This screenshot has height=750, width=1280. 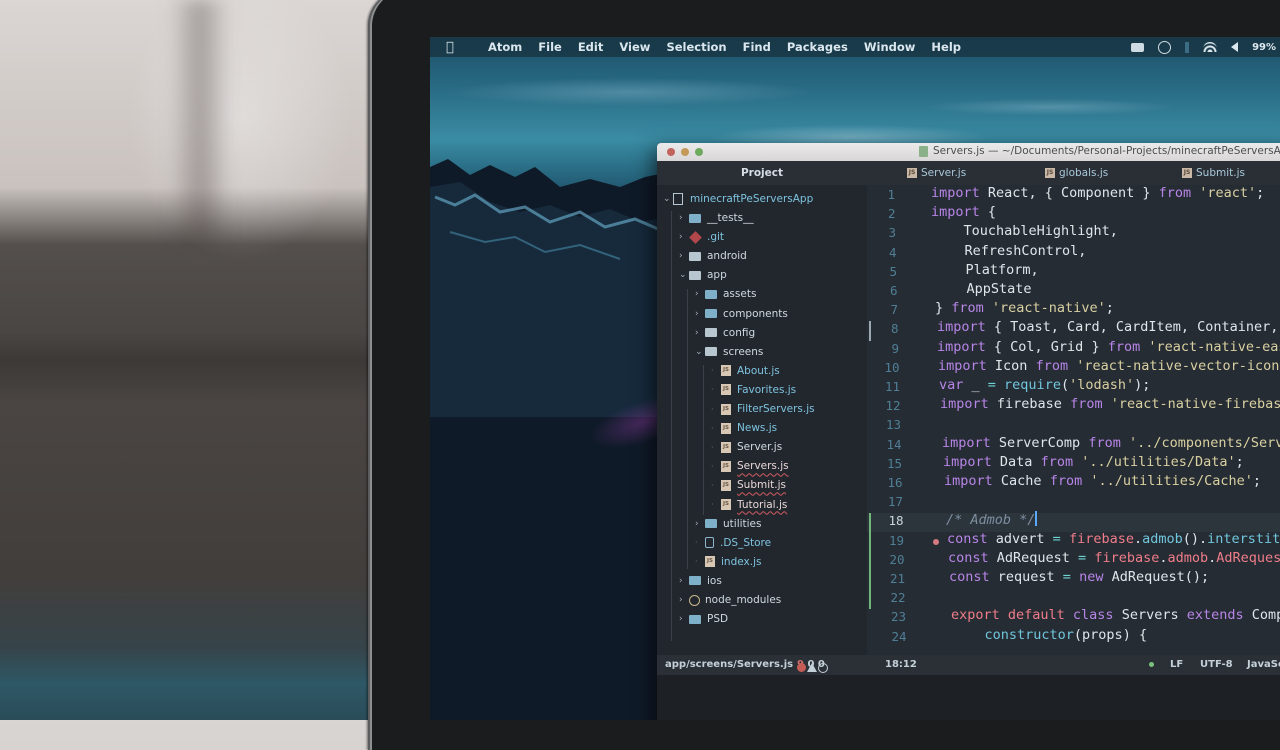 I want to click on code-line: var _ = require('lodash');, so click(x=1044, y=385).